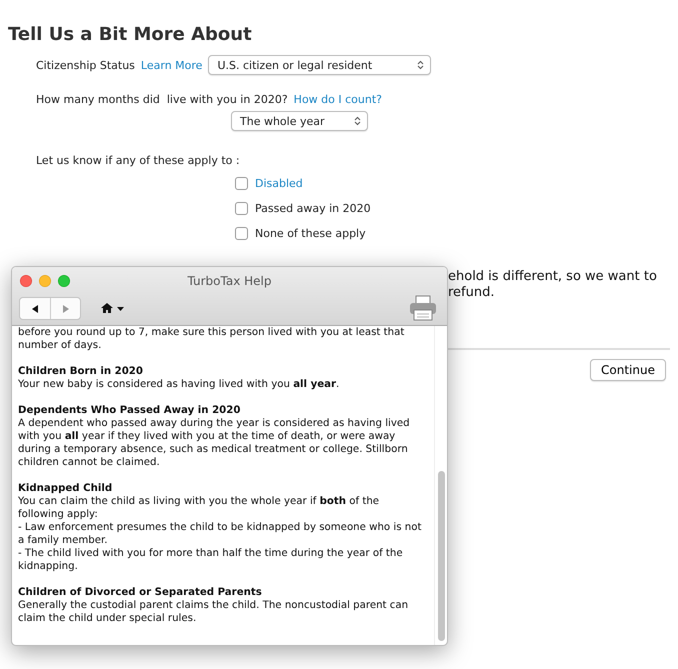 This screenshot has width=678, height=669. Describe the element at coordinates (423, 308) in the screenshot. I see `printer-icon` at that location.